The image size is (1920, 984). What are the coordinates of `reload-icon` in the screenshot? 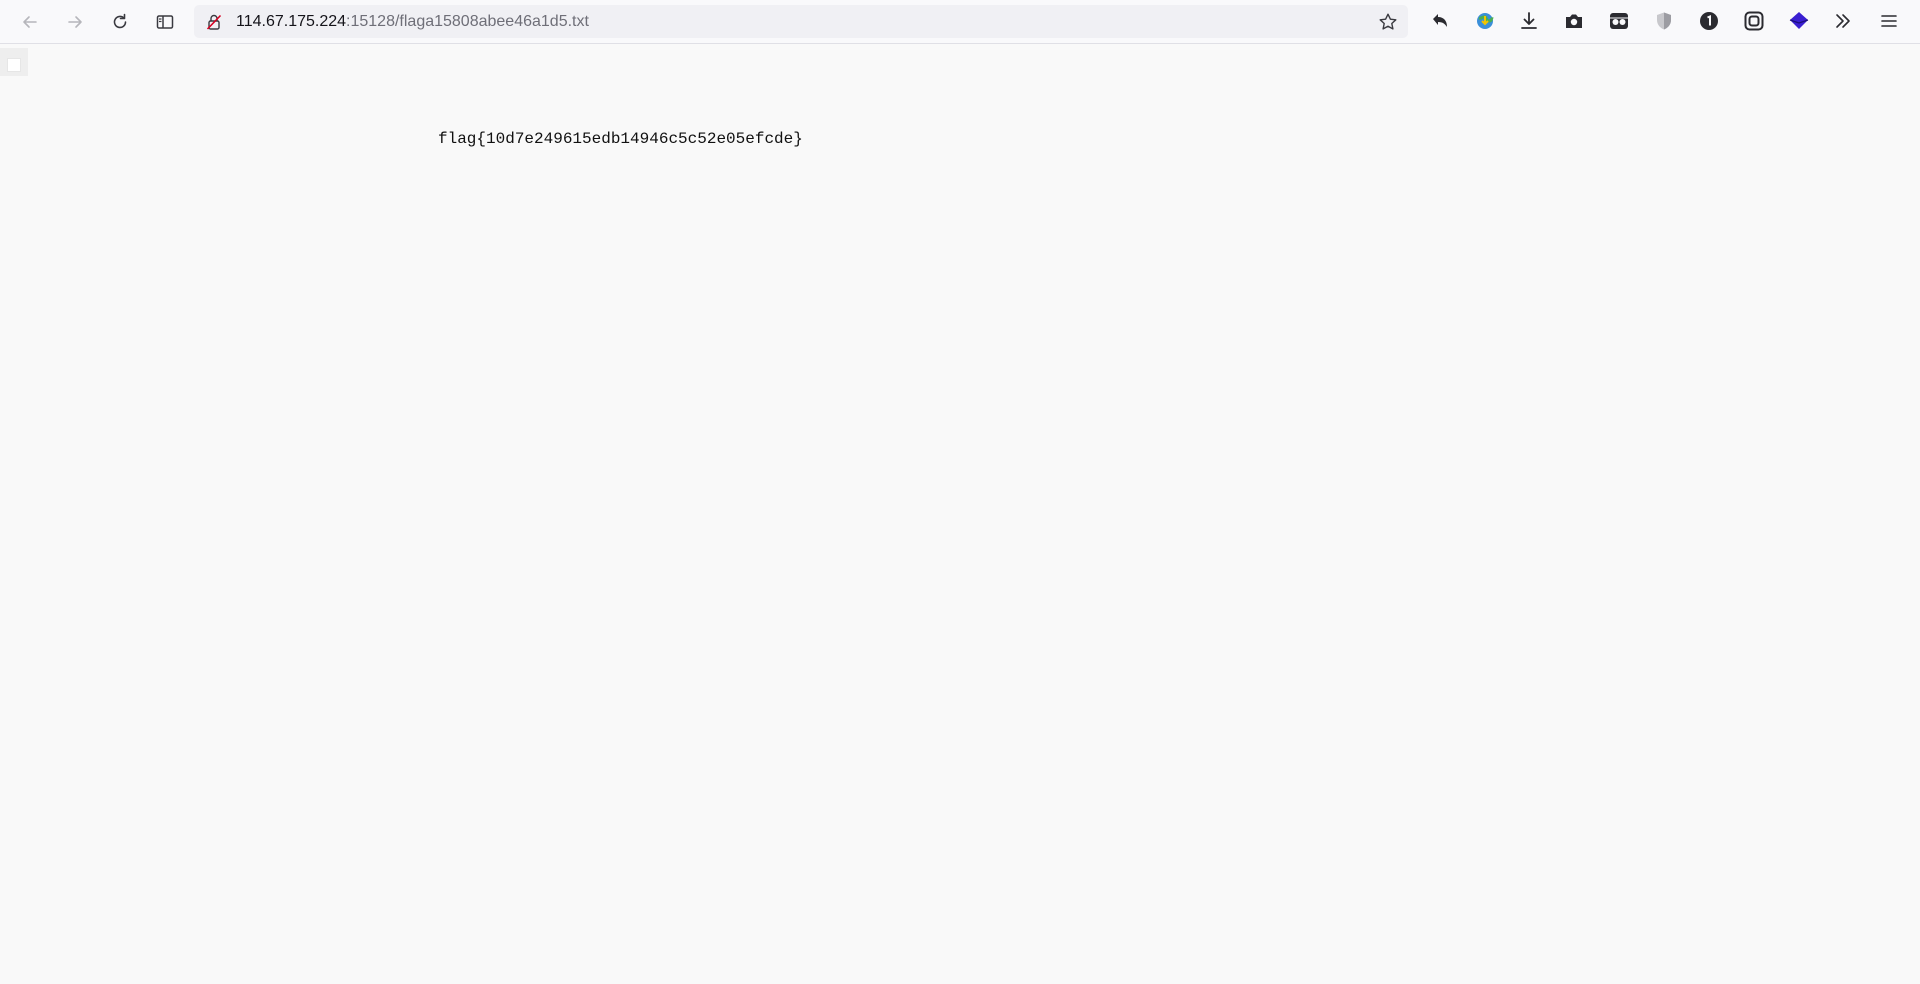 It's located at (120, 21).